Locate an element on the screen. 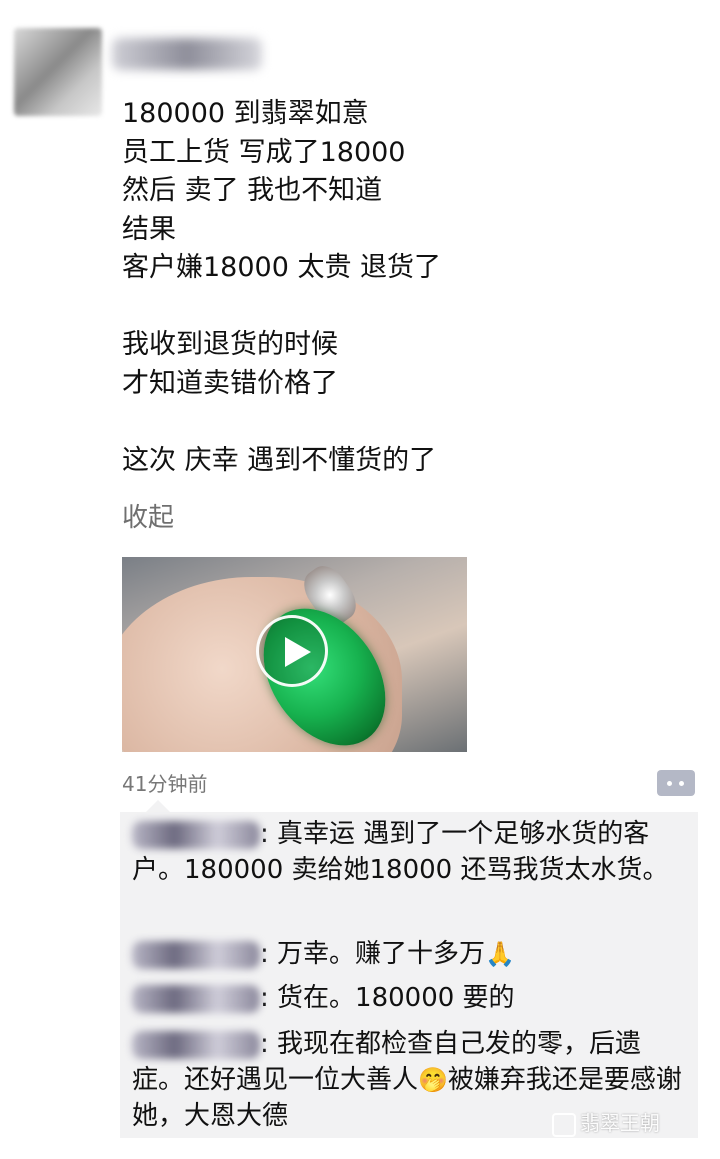 This screenshot has height=1159, width=720. play-icon is located at coordinates (292, 651).